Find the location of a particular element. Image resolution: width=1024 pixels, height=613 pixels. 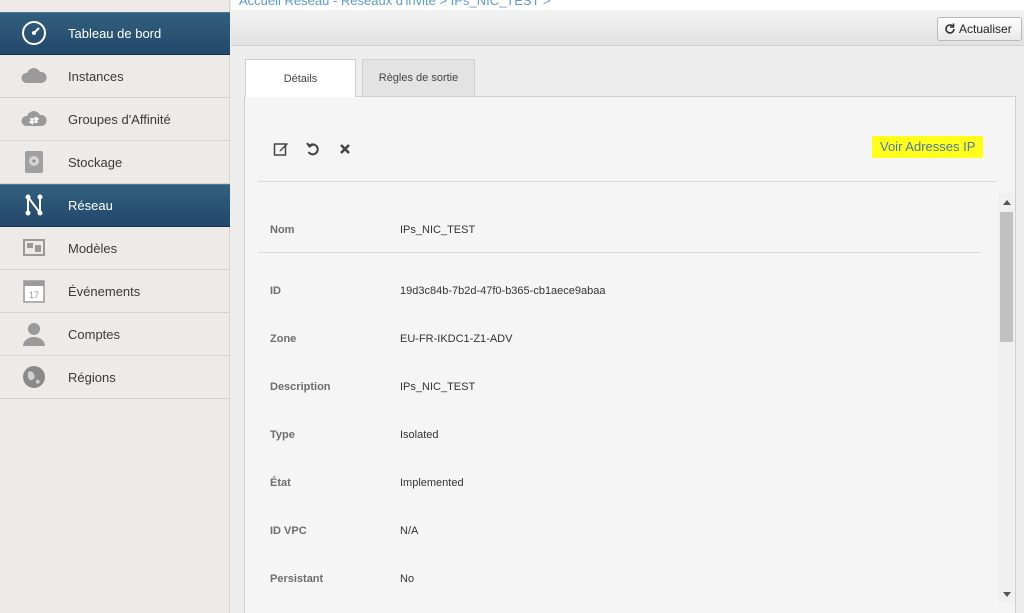

scroll-up-button is located at coordinates (1006, 201).